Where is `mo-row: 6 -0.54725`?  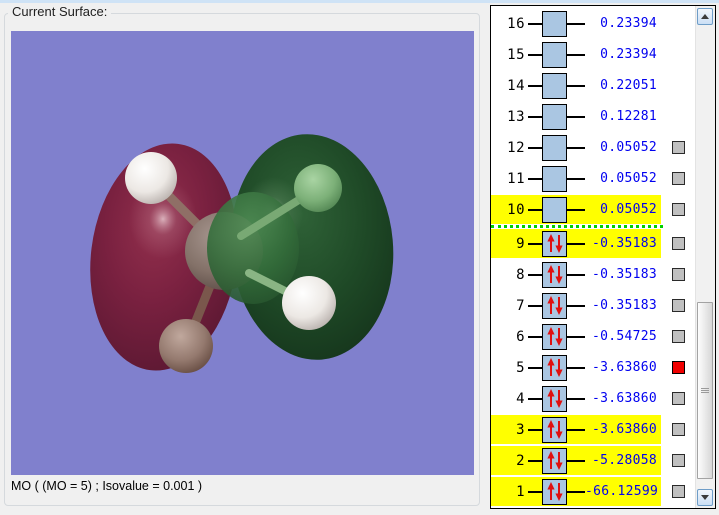
mo-row: 6 -0.54725 is located at coordinates (593, 336).